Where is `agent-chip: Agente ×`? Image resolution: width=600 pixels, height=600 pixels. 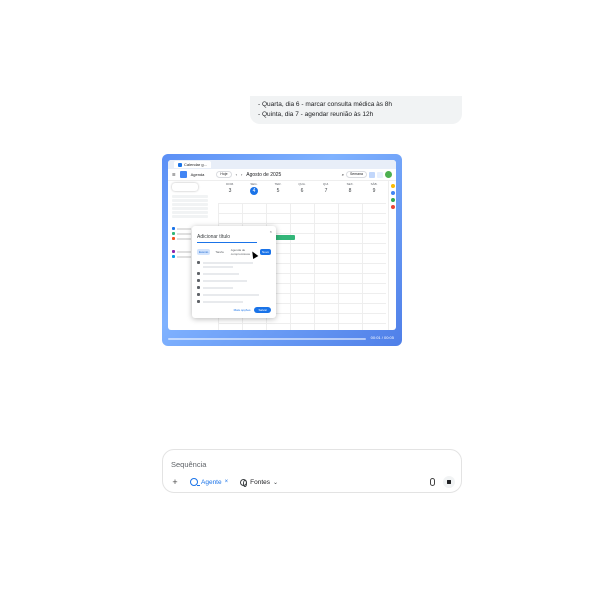
agent-chip: Agente × is located at coordinates (209, 482).